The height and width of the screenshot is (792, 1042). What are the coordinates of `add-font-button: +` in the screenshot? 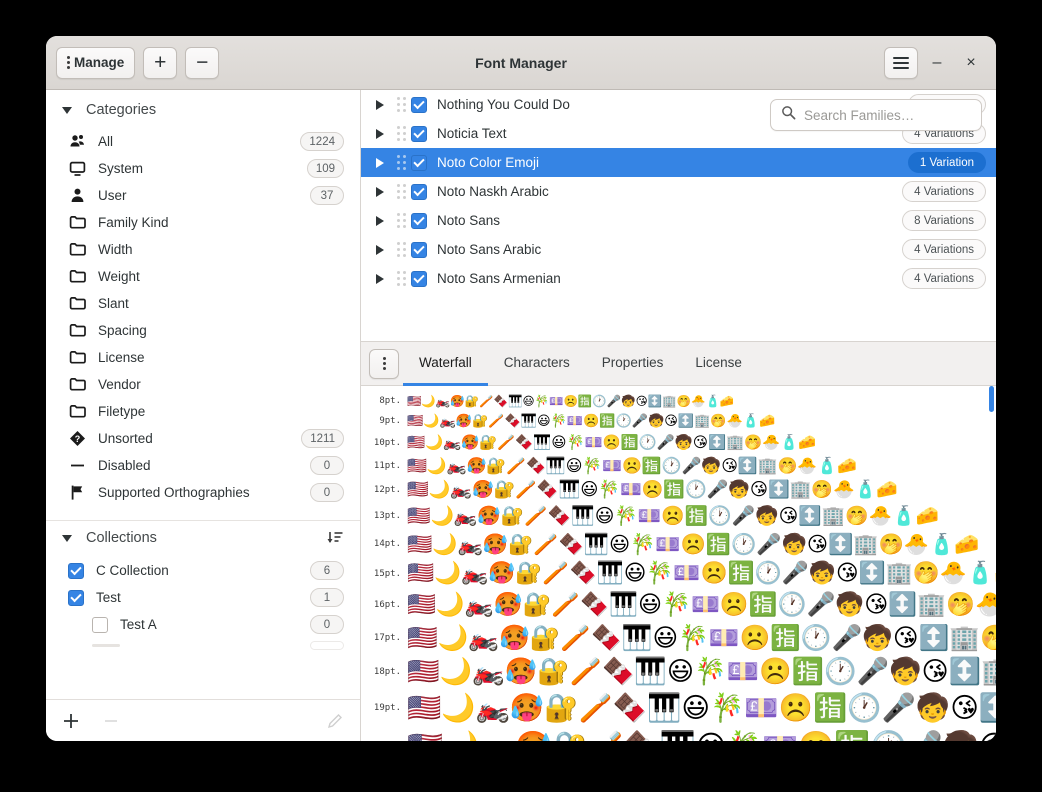 It's located at (160, 62).